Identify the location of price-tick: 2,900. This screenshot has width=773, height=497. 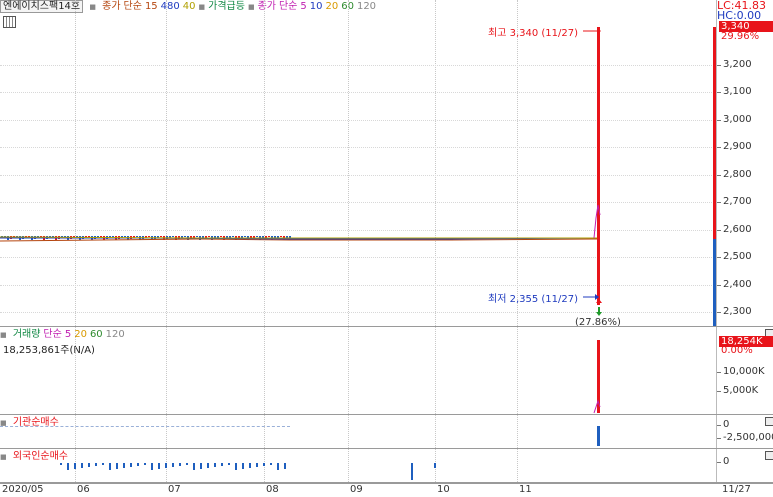
(734, 146).